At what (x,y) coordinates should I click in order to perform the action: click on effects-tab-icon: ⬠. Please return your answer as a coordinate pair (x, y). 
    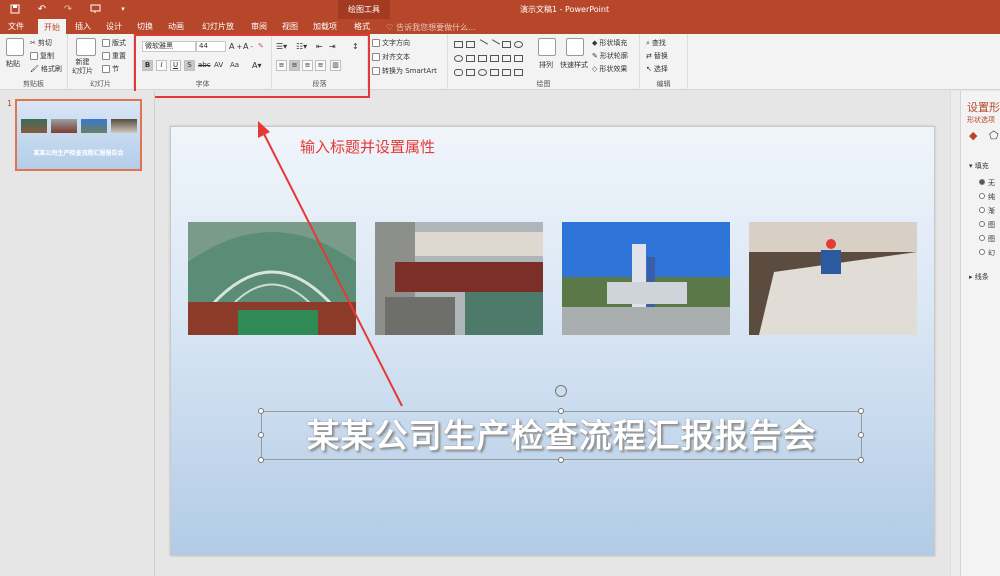
    Looking at the image, I should click on (994, 135).